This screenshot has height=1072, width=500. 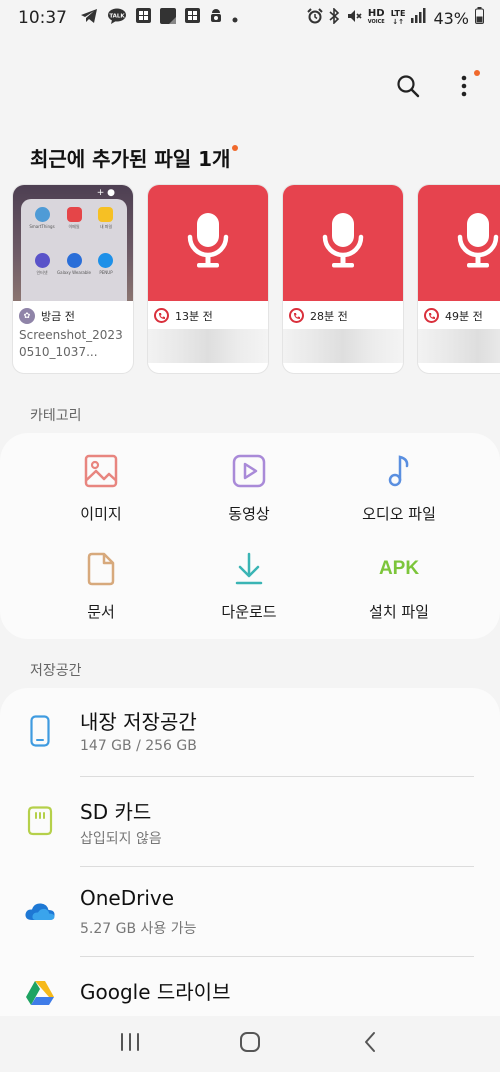 I want to click on recent-file-card: 49분 전, so click(x=458, y=279).